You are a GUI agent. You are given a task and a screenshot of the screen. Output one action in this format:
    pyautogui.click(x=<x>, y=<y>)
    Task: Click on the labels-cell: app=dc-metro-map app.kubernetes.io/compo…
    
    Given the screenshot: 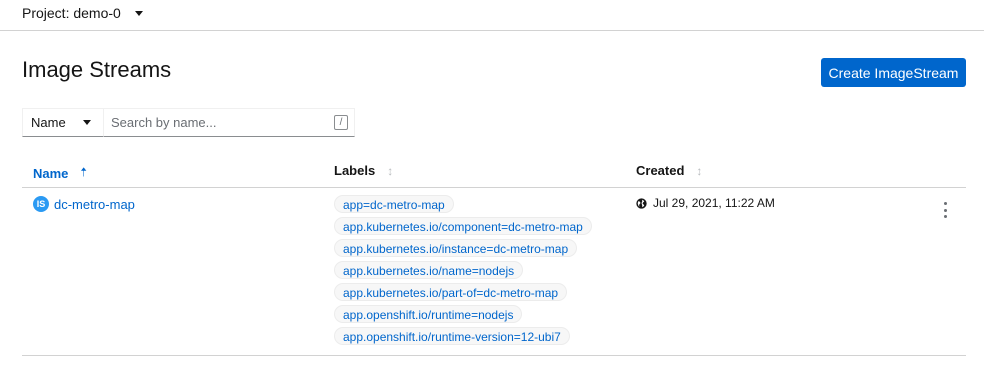 What is the action you would take?
    pyautogui.click(x=479, y=272)
    